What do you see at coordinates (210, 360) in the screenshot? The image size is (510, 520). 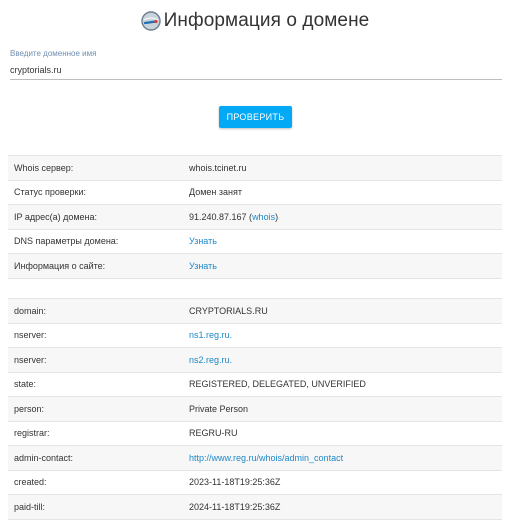 I see `nserver-link: ns2.reg.ru.` at bounding box center [210, 360].